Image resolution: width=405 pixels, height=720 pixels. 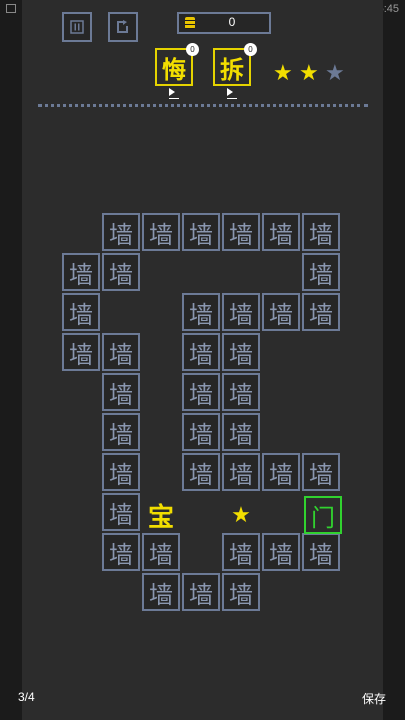 What do you see at coordinates (335, 73) in the screenshot?
I see `star-empty-icon: ★` at bounding box center [335, 73].